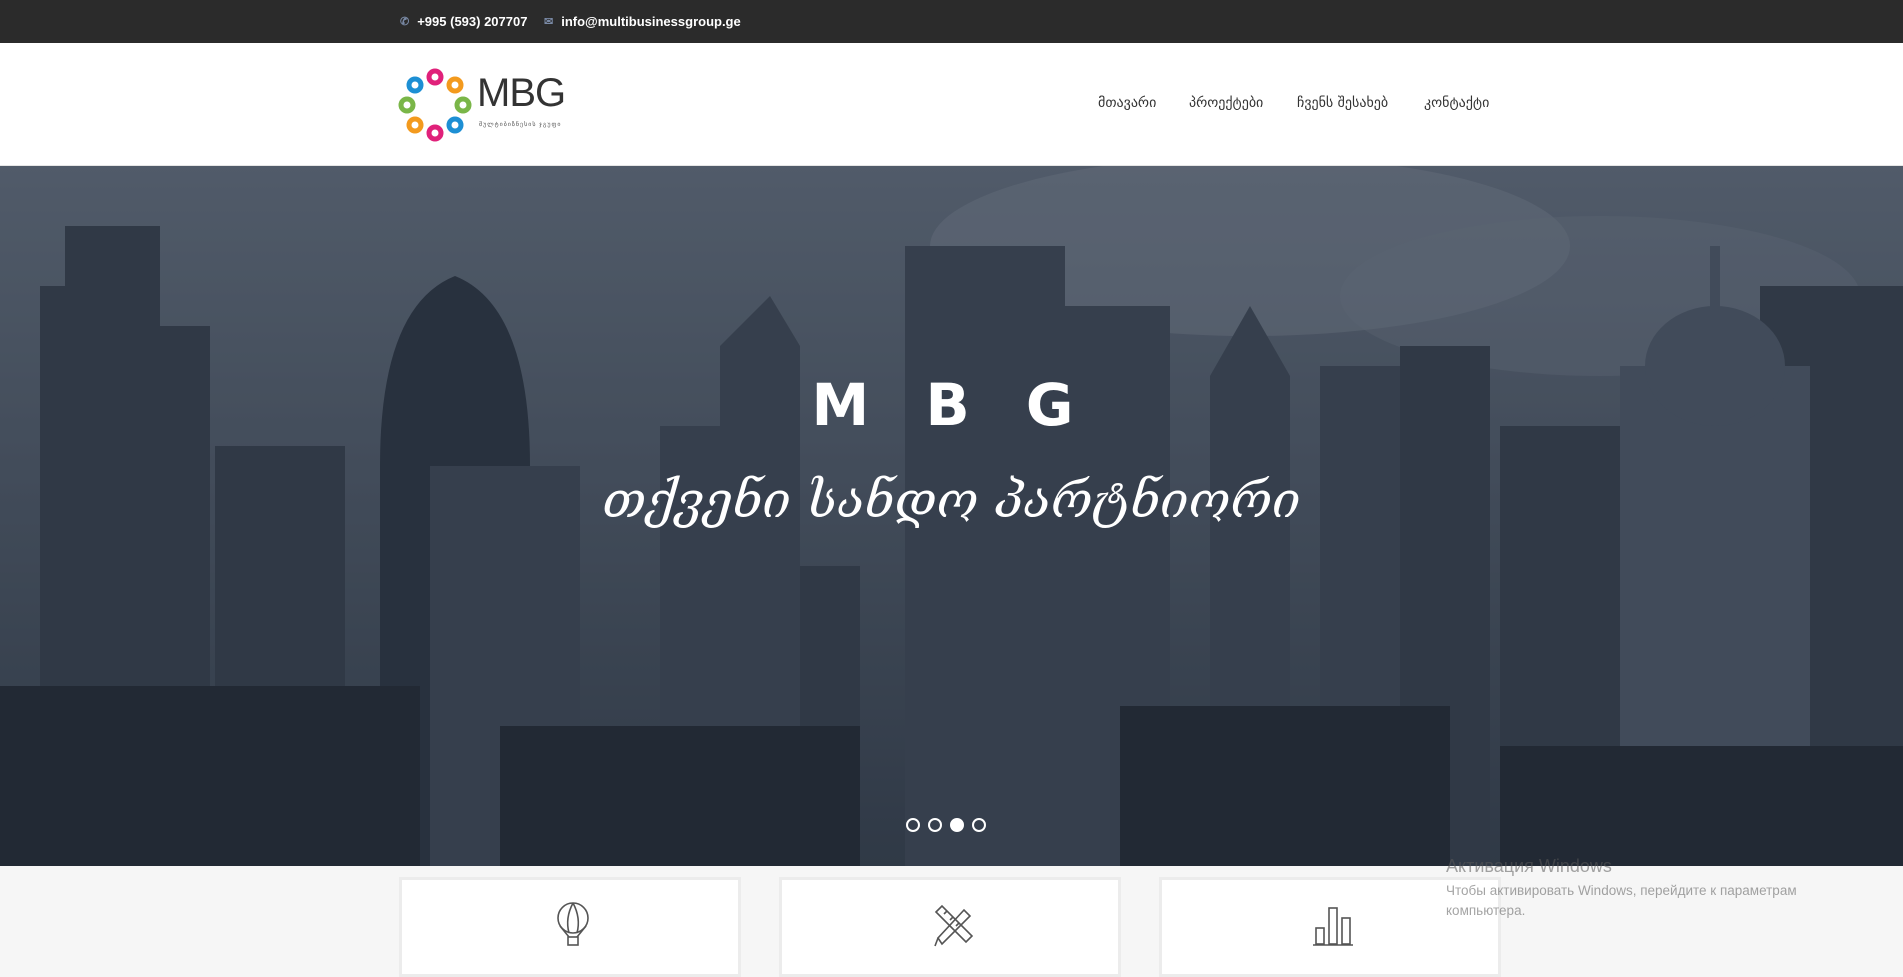  What do you see at coordinates (549, 22) in the screenshot?
I see `envelope-icon: ✉` at bounding box center [549, 22].